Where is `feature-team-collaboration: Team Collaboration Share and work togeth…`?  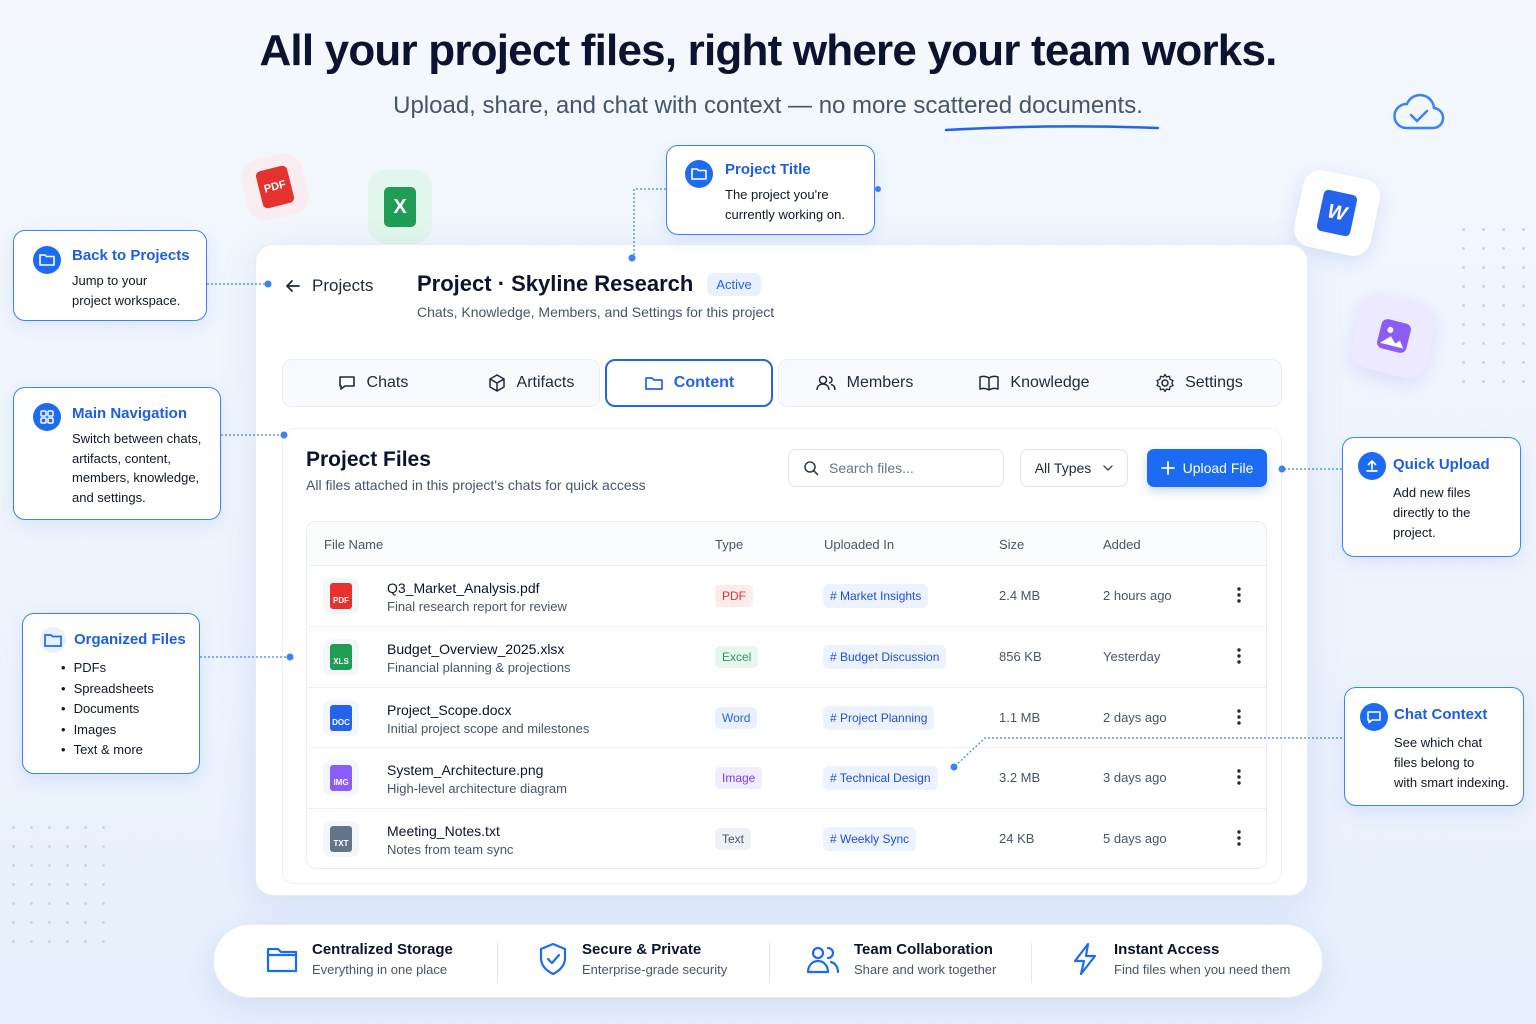 feature-team-collaboration: Team Collaboration Share and work togeth… is located at coordinates (901, 959).